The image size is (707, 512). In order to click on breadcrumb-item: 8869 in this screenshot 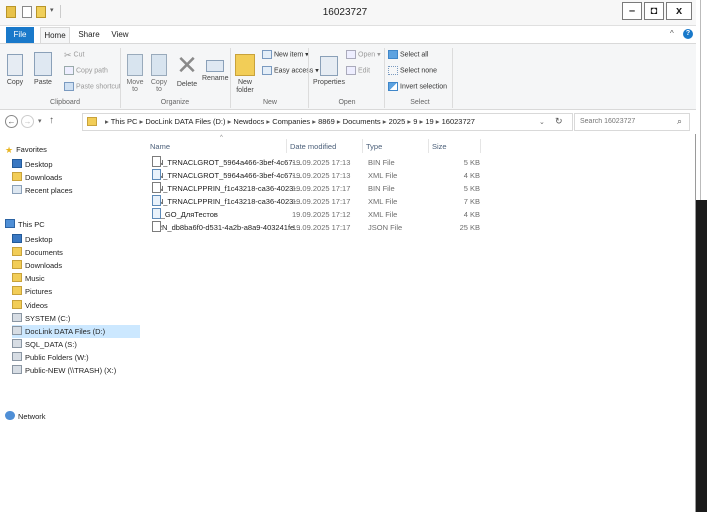, I will do `click(326, 121)`.